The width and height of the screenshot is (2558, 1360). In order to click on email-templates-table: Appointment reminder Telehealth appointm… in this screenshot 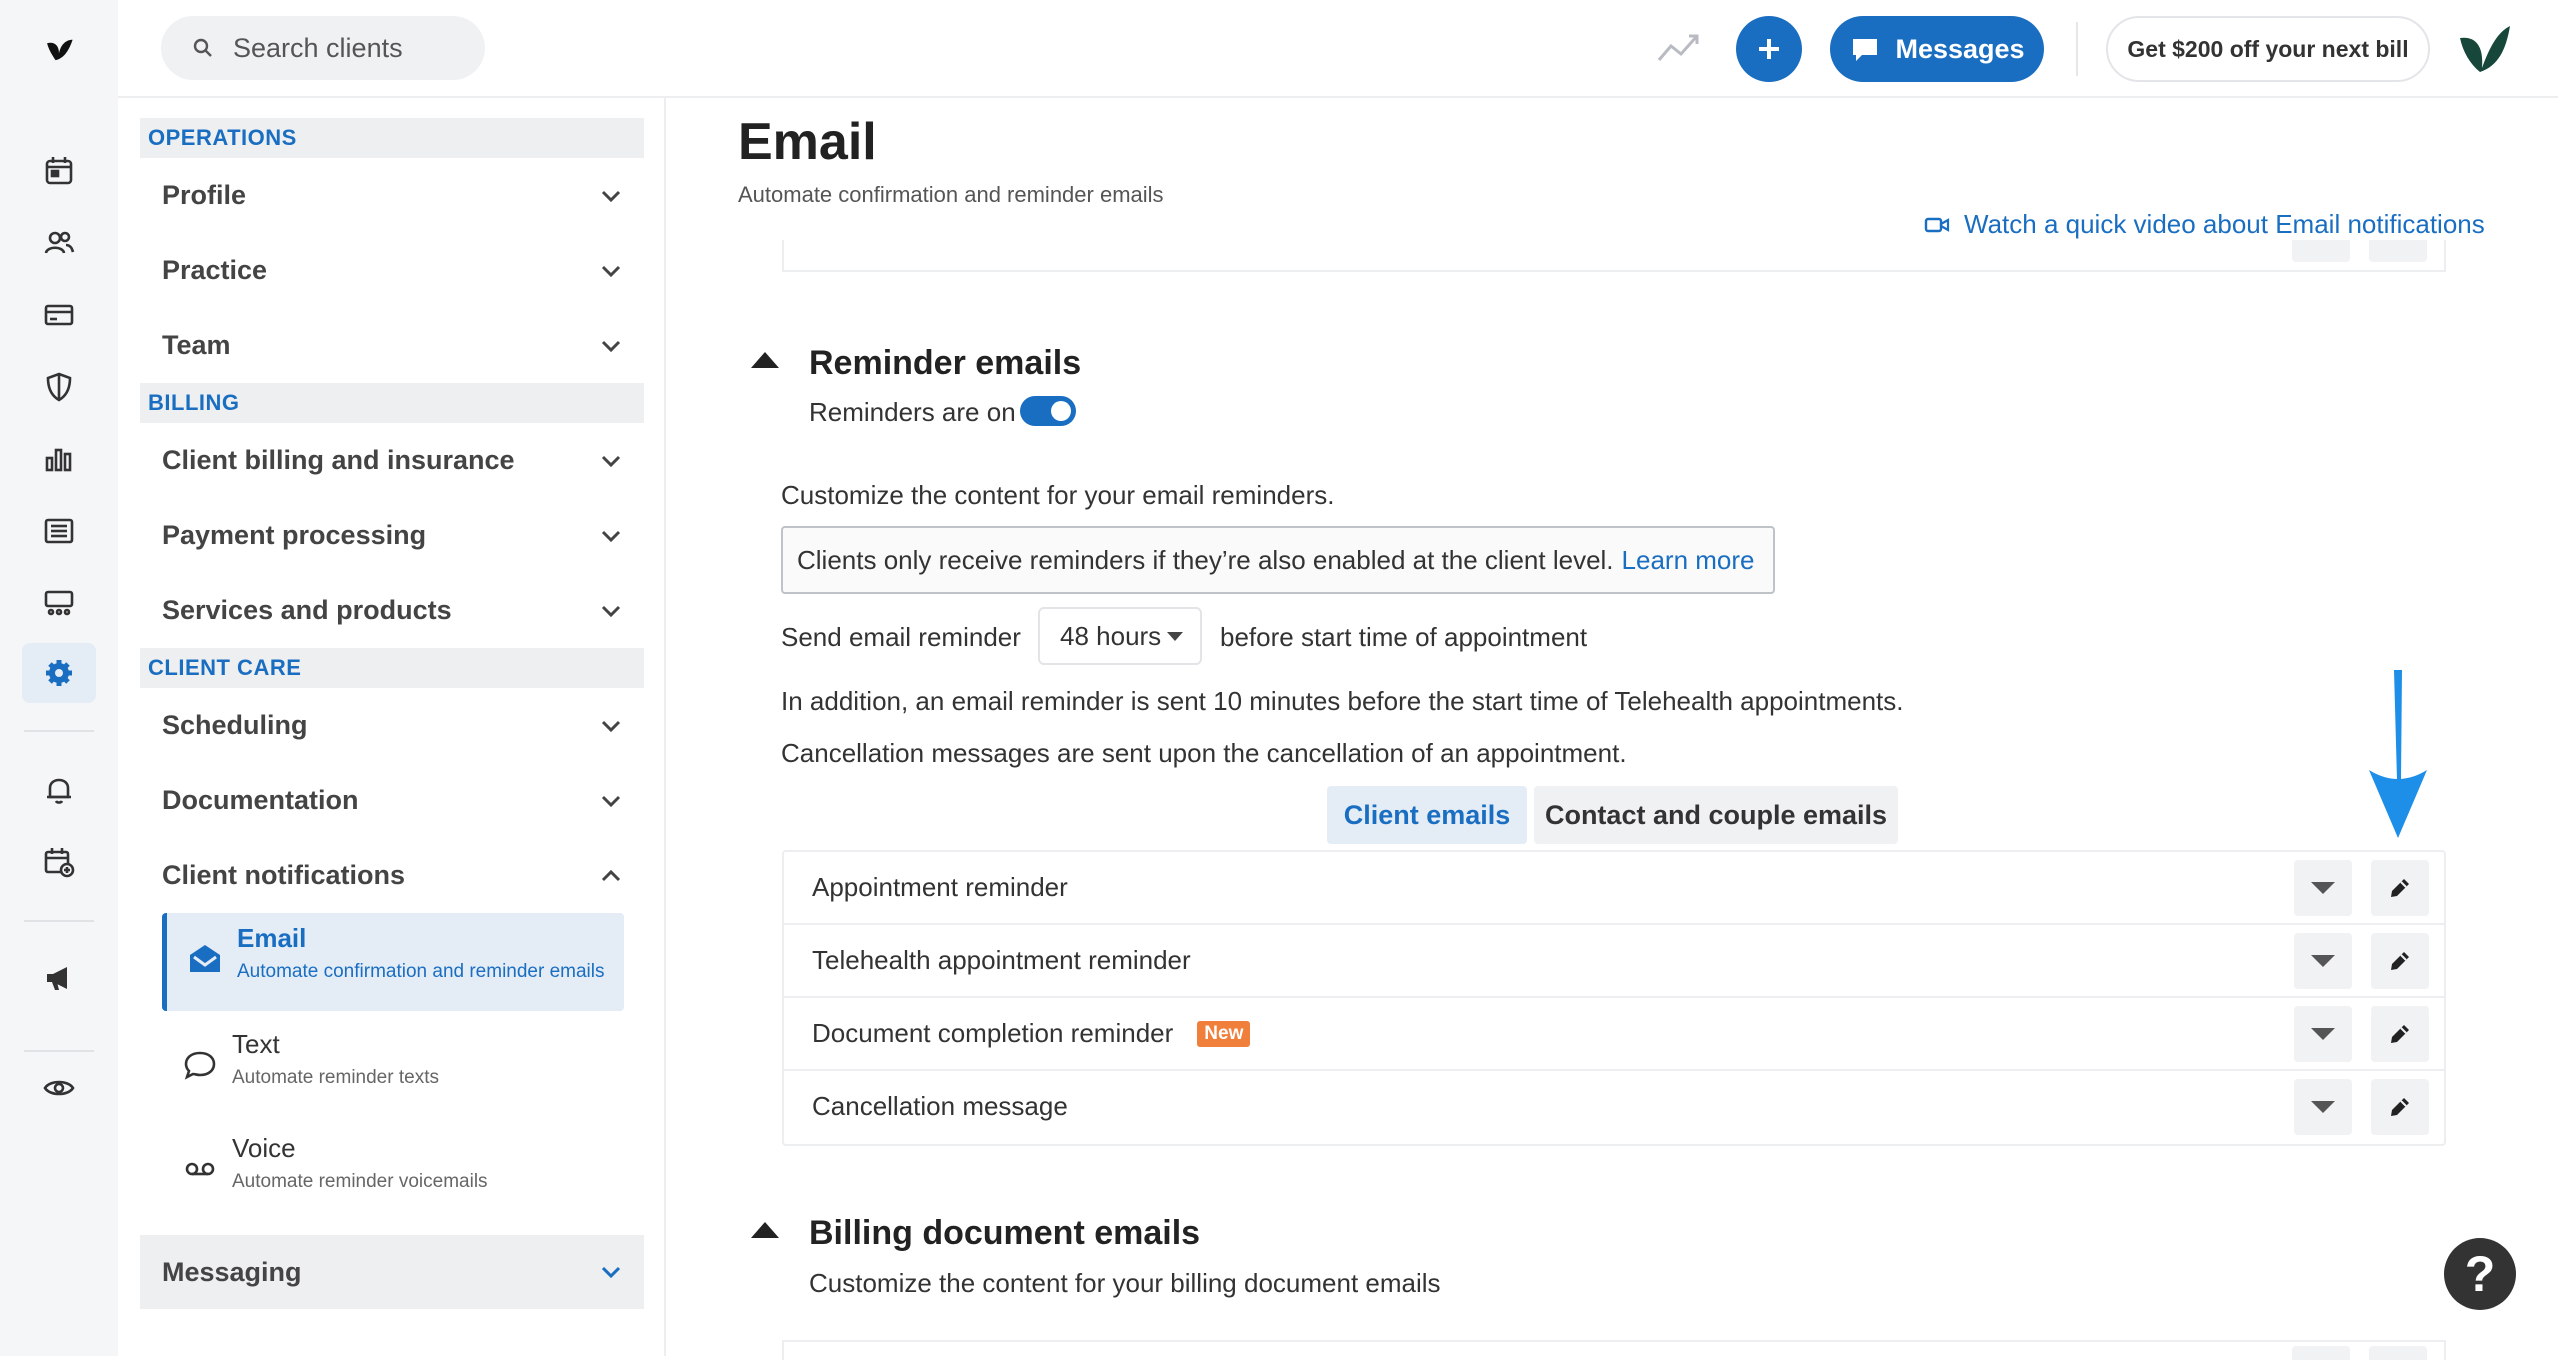, I will do `click(1614, 998)`.